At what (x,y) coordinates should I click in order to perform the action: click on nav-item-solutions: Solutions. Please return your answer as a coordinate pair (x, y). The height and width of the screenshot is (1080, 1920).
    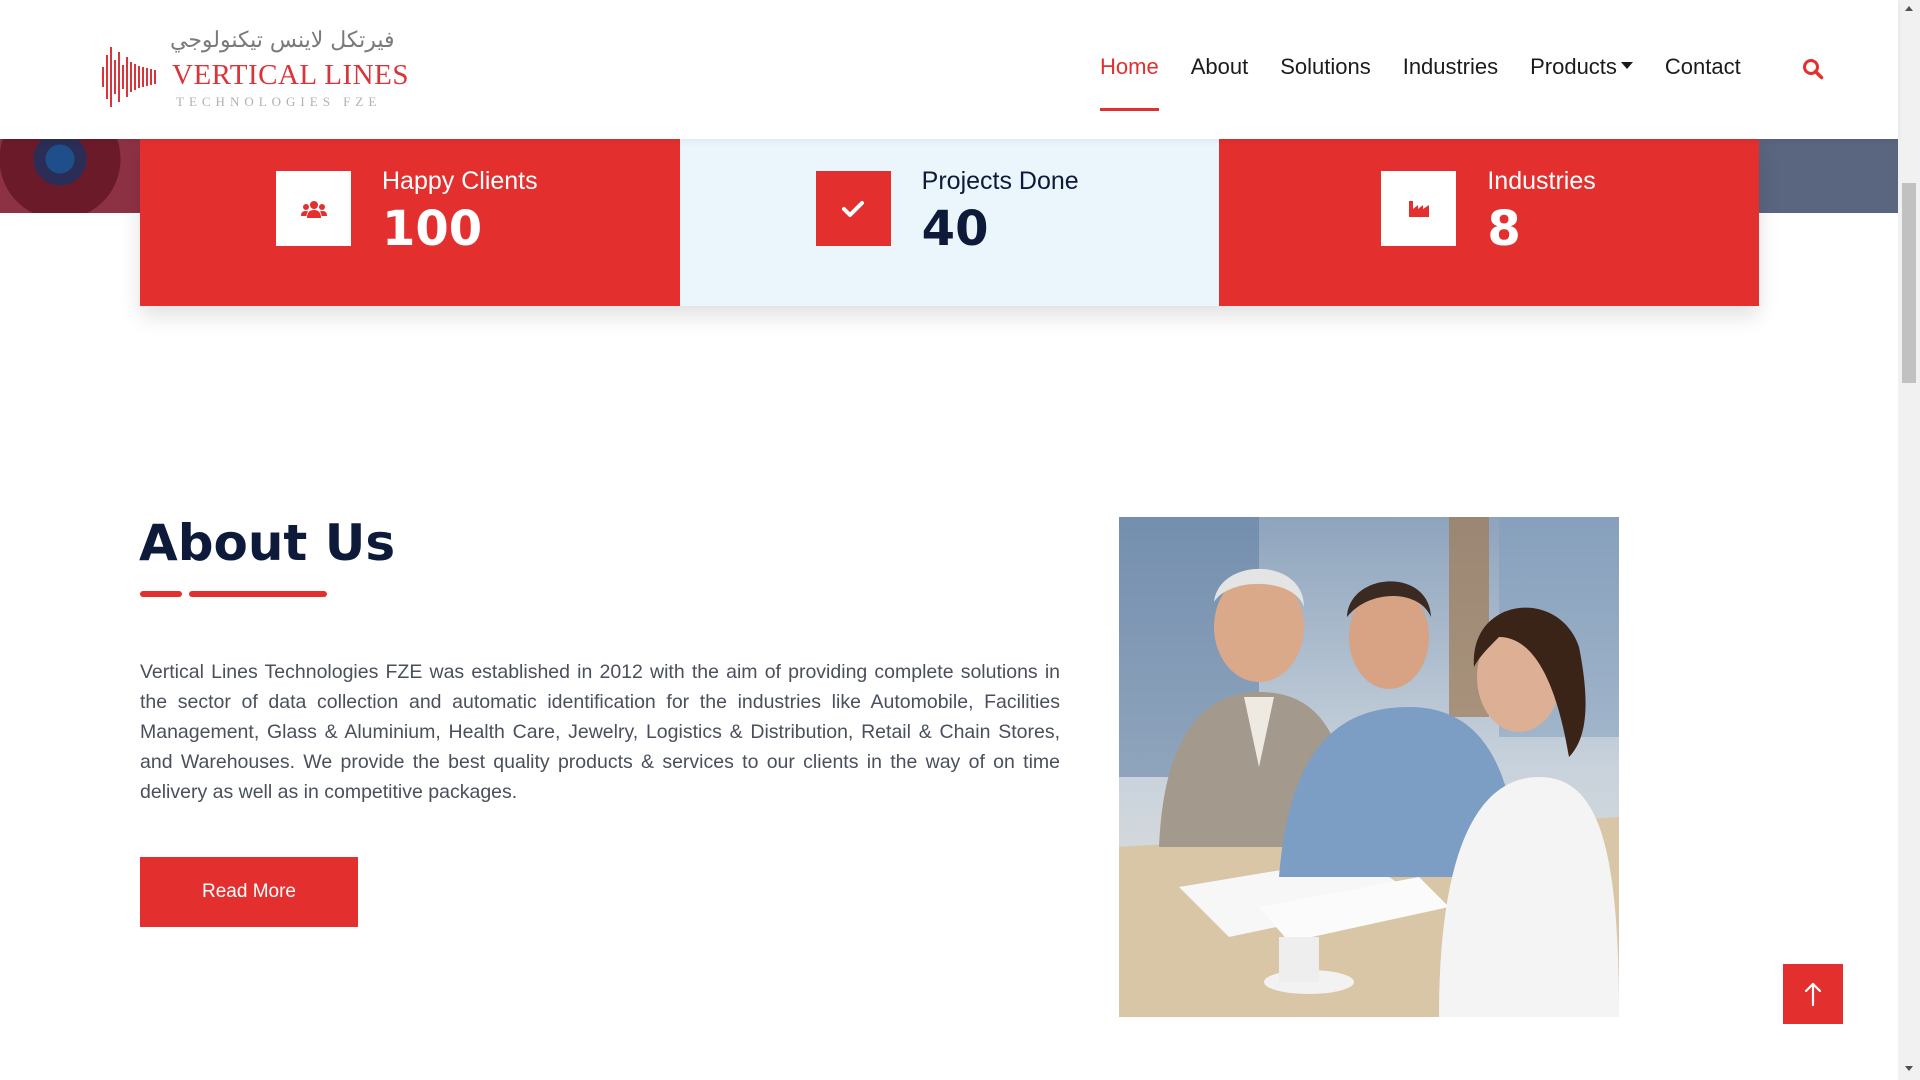
    Looking at the image, I should click on (1325, 67).